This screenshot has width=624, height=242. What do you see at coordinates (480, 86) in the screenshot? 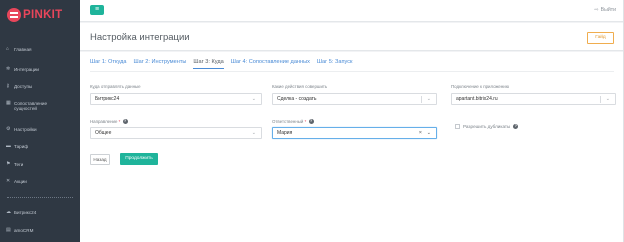
I see `connection-label: Подключение к приложению` at bounding box center [480, 86].